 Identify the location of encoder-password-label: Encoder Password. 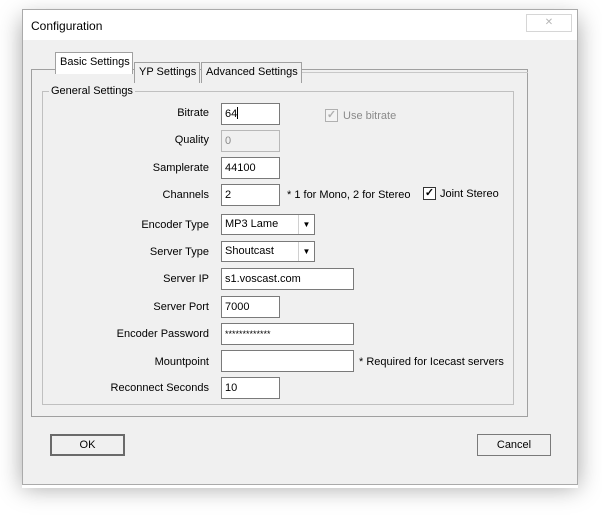
(162, 334).